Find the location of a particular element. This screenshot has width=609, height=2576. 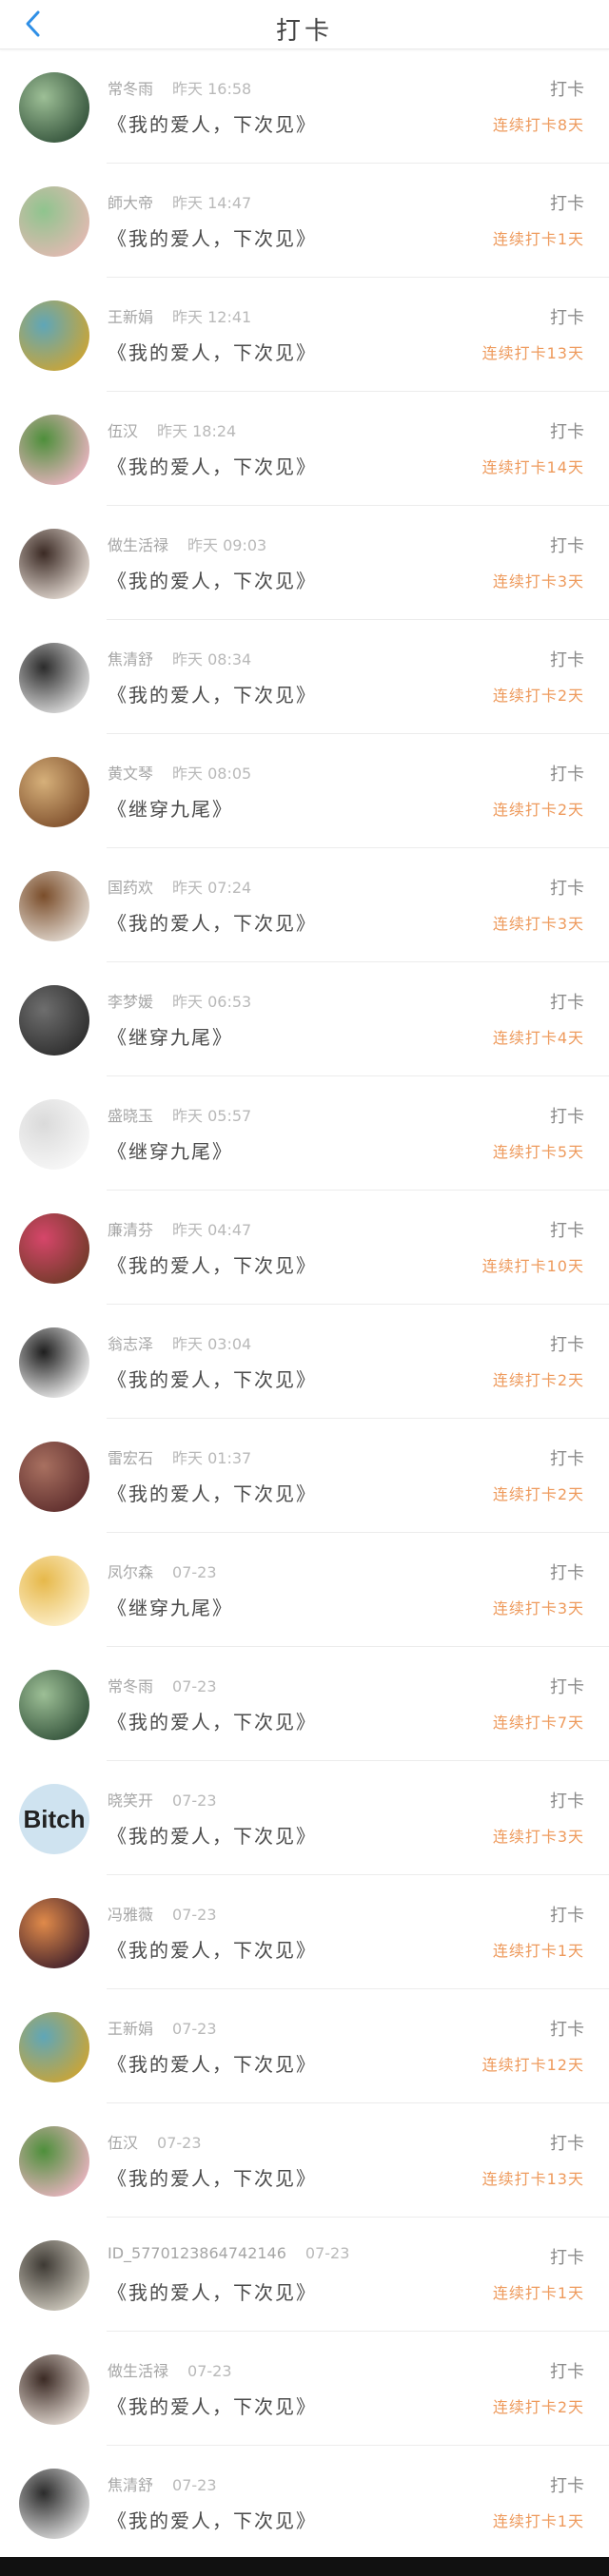

avatar: Bitch is located at coordinates (54, 1819).